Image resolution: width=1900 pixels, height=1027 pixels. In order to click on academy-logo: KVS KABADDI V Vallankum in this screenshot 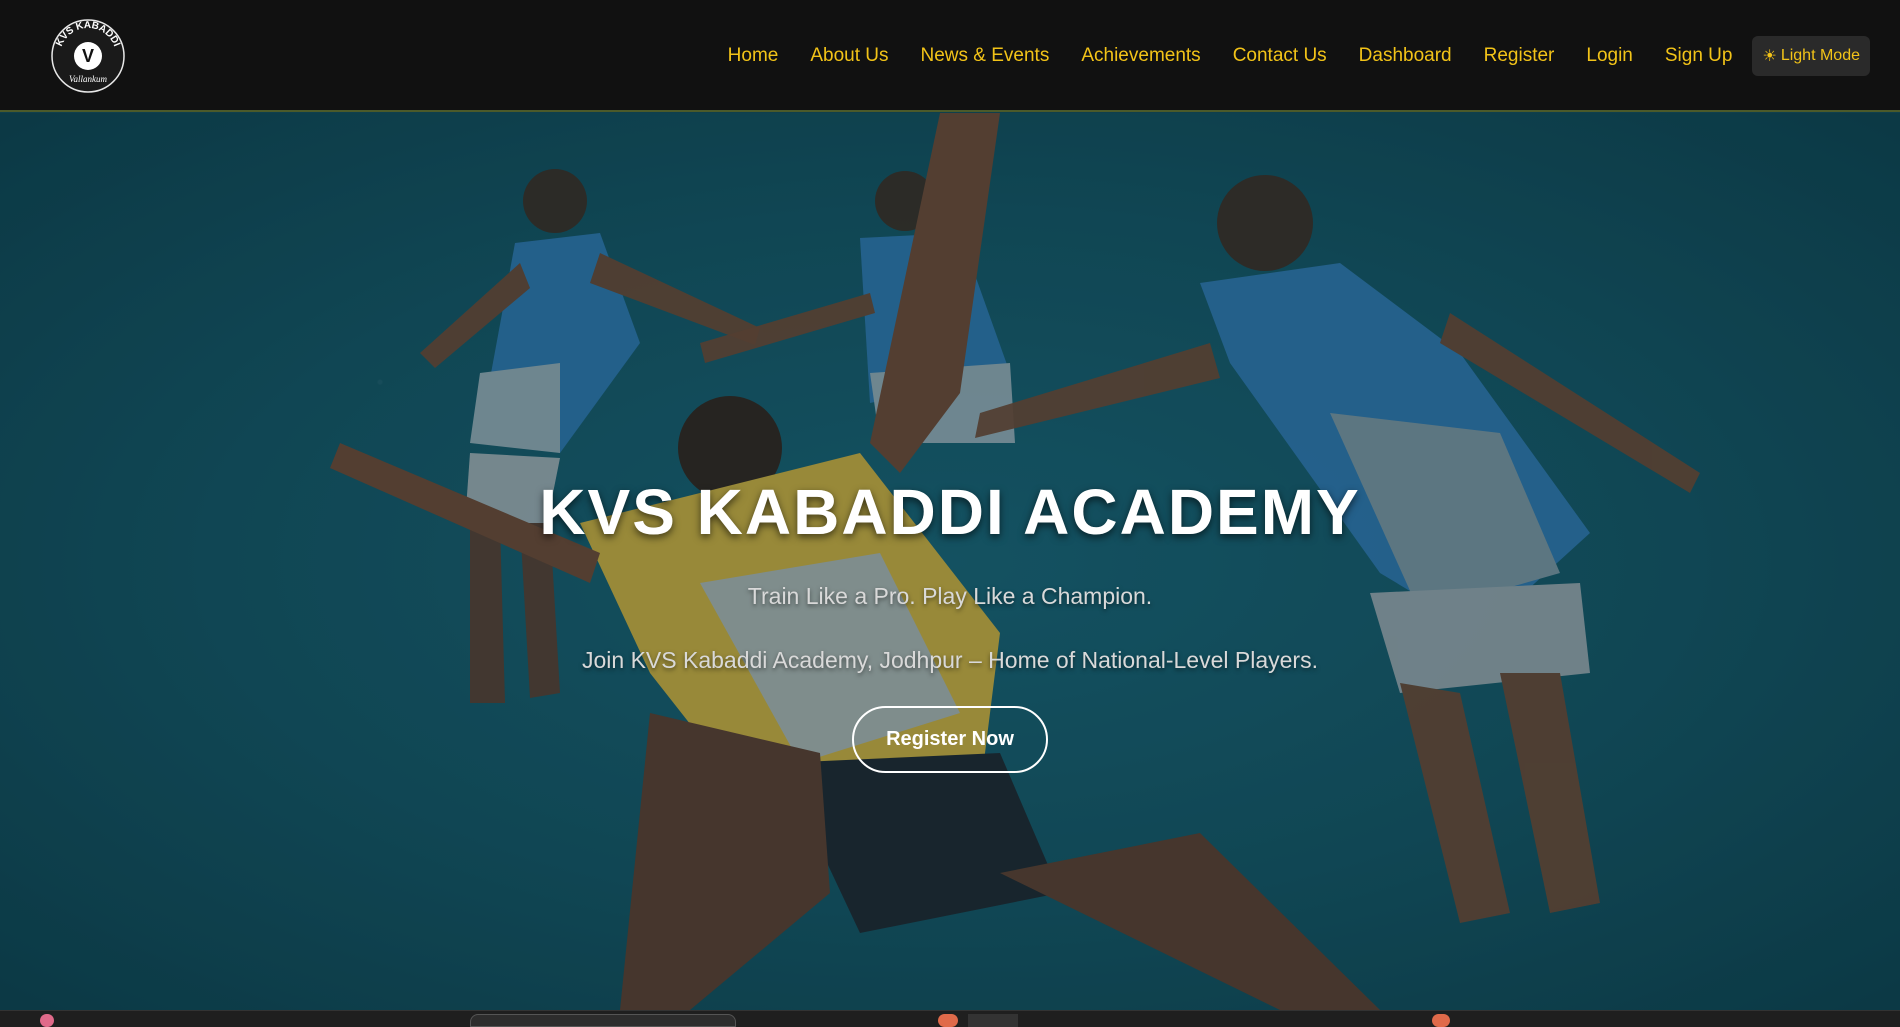, I will do `click(88, 56)`.